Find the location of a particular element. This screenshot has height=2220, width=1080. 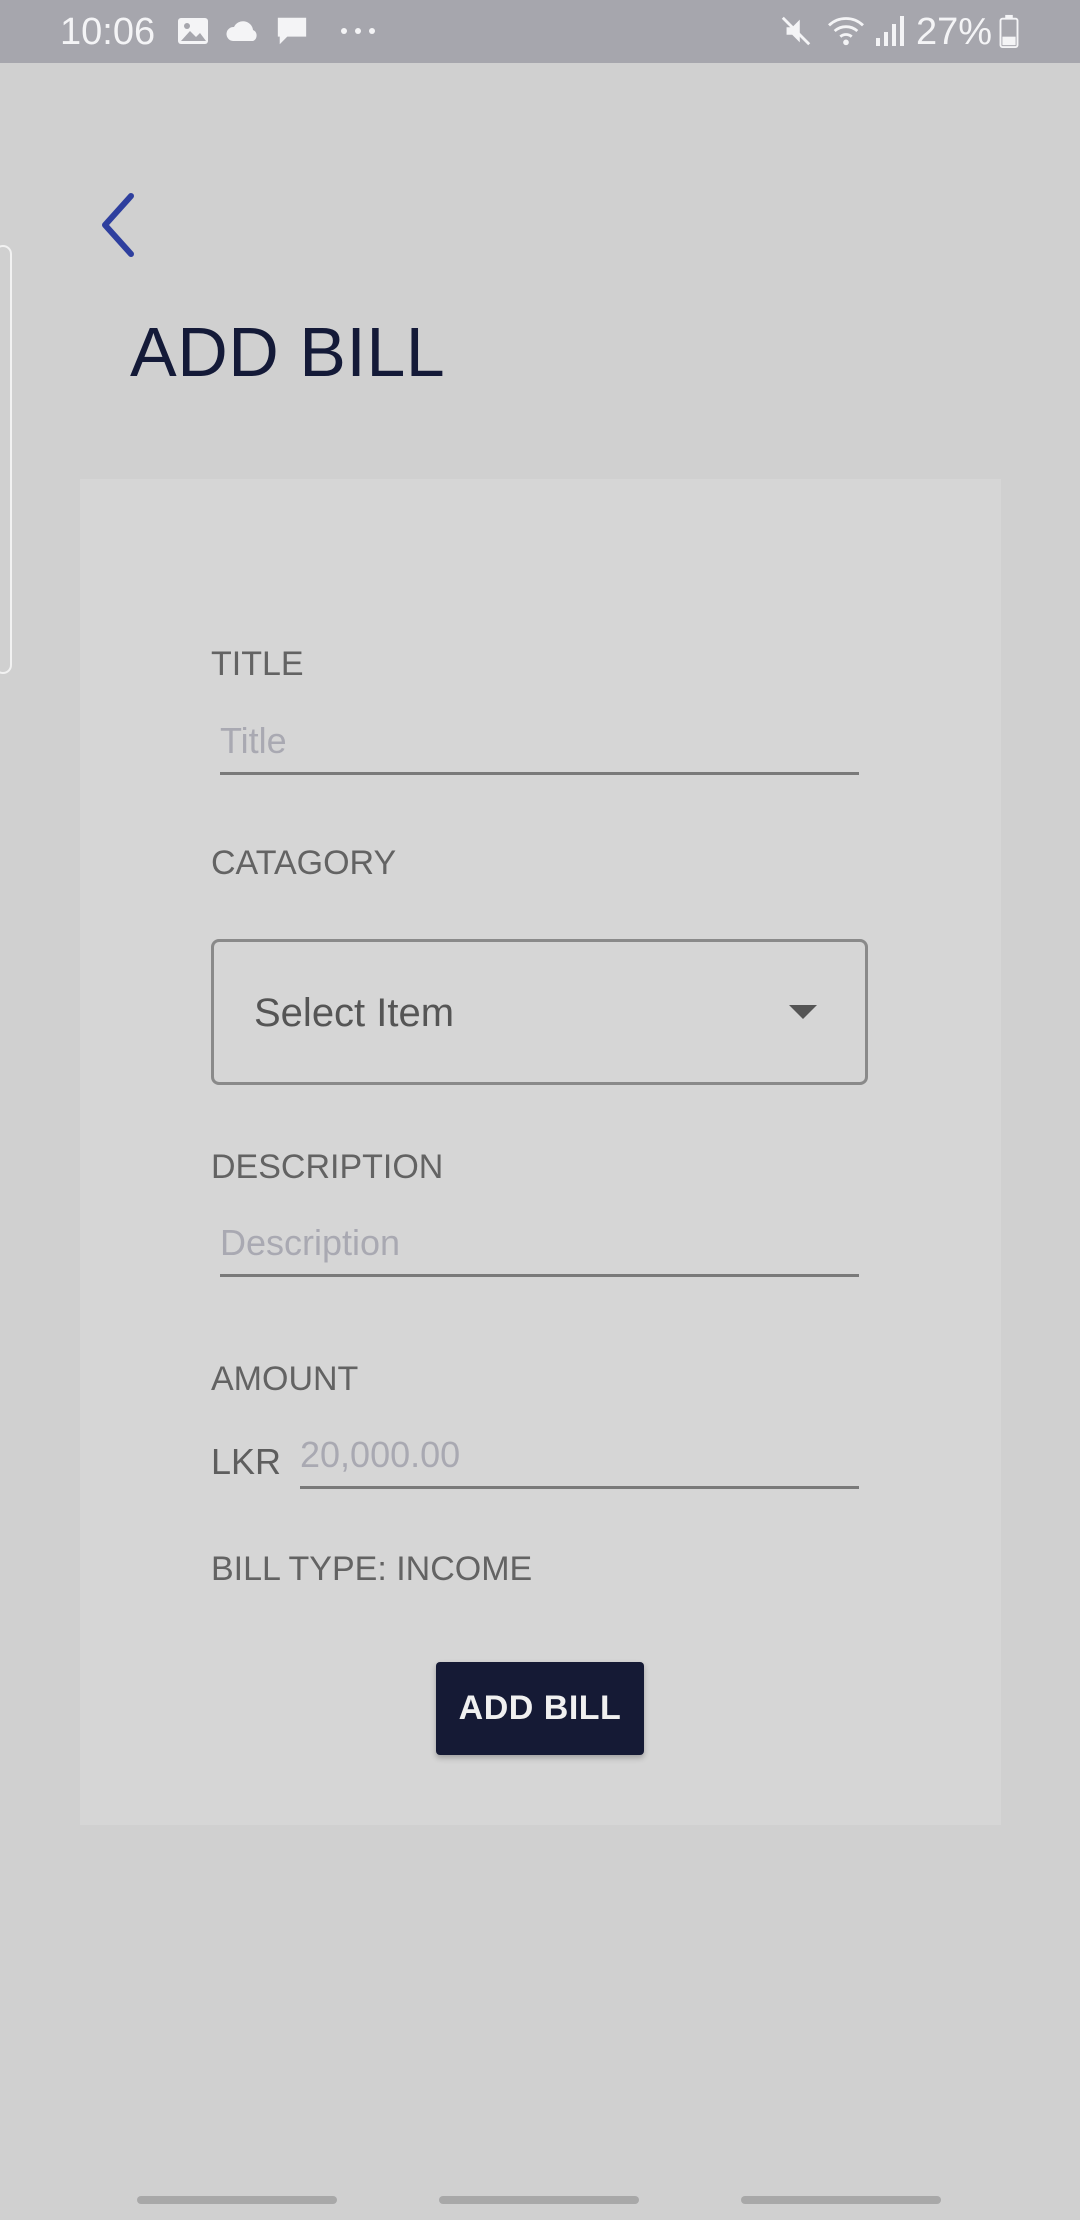

description-label: DESCRIPTION is located at coordinates (327, 1167).